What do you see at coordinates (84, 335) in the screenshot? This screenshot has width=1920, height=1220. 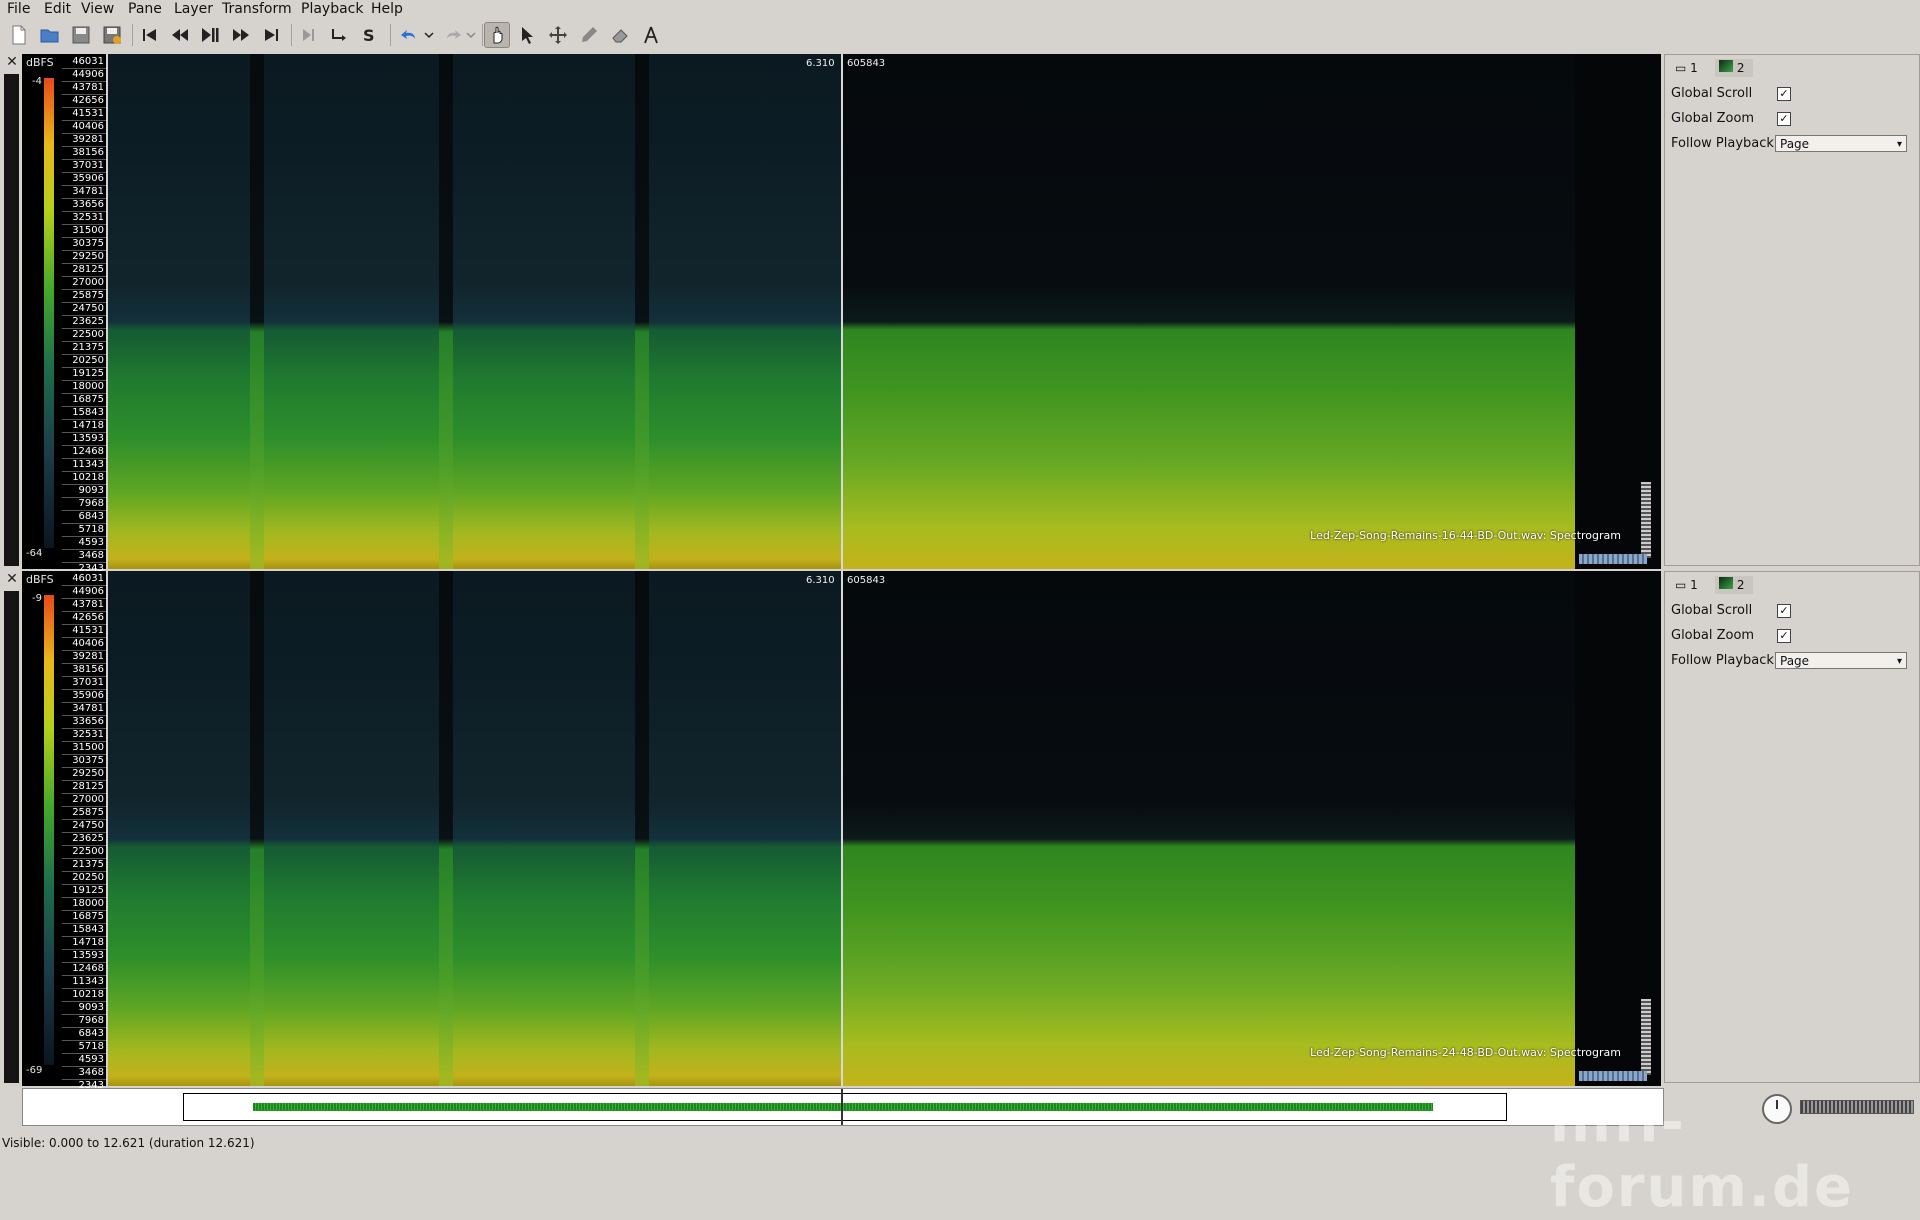 I see `frequency-tick-label: 22500` at bounding box center [84, 335].